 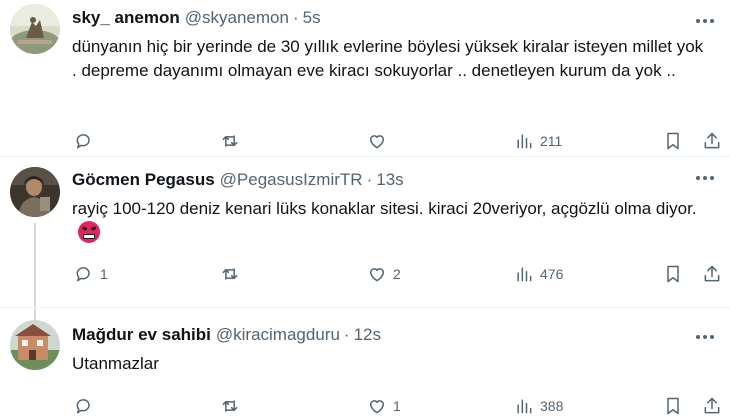 What do you see at coordinates (389, 180) in the screenshot?
I see `timestamp: 13s` at bounding box center [389, 180].